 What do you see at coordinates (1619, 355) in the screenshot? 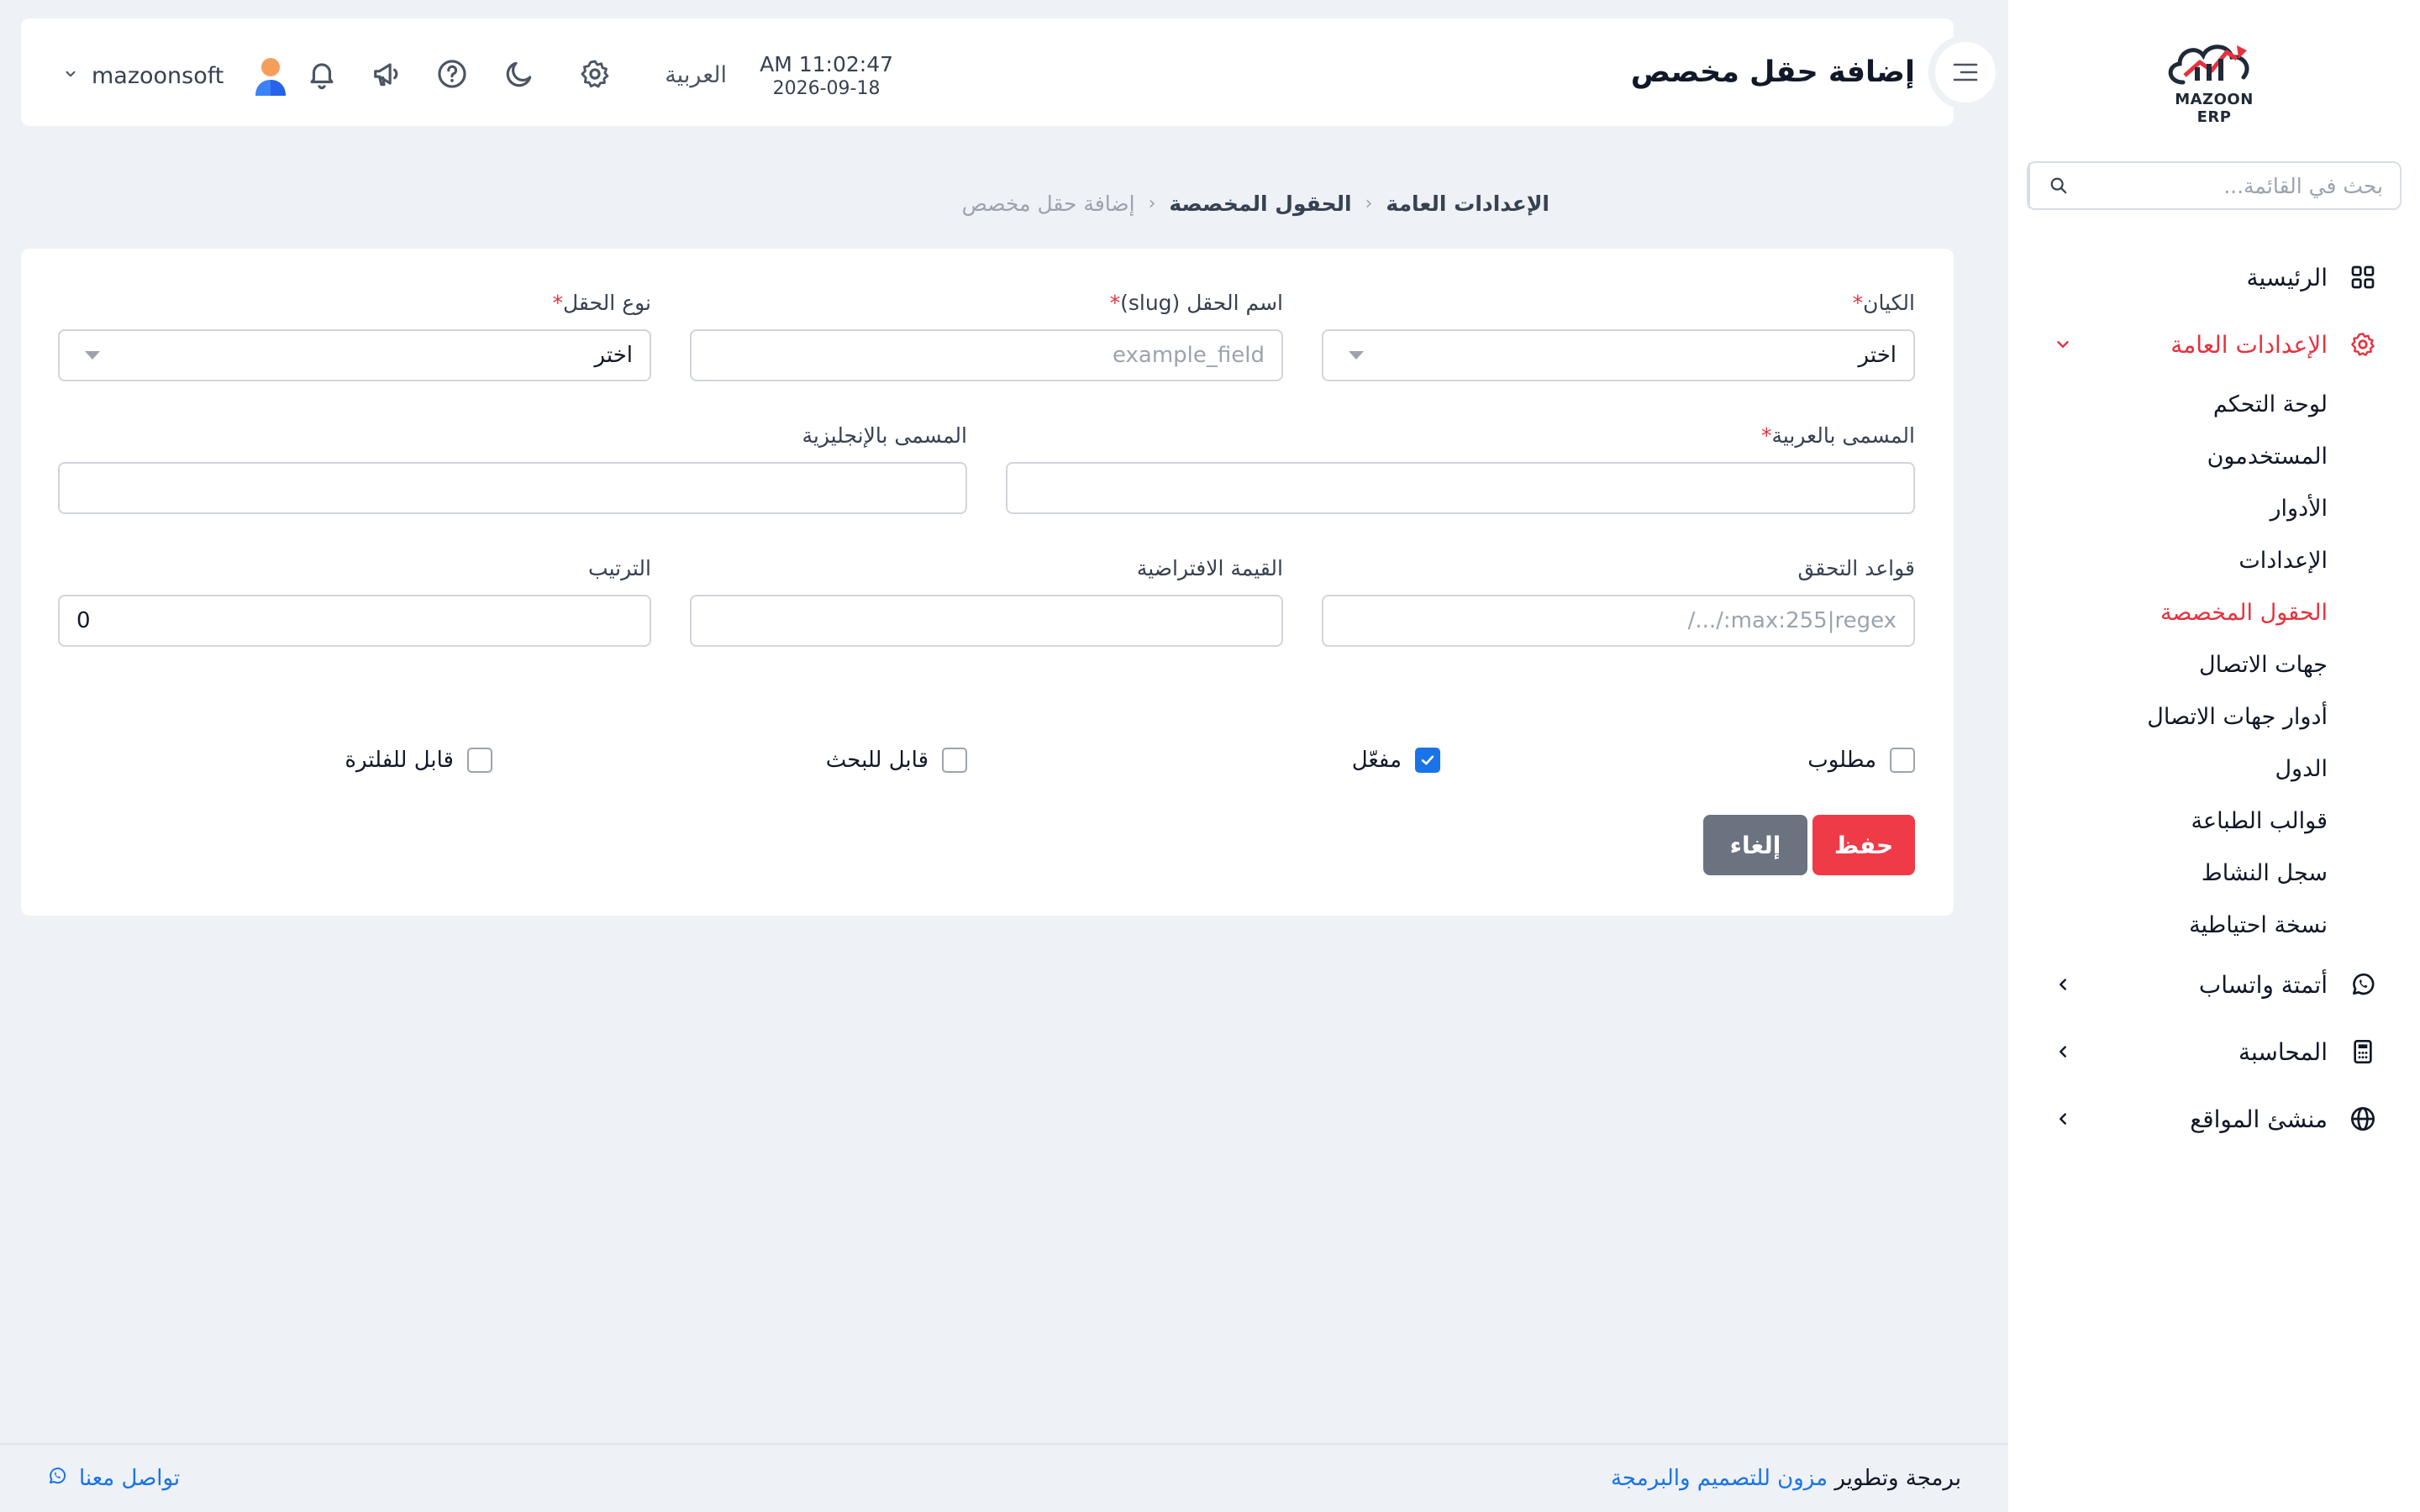
I see `entity-select: اختر` at bounding box center [1619, 355].